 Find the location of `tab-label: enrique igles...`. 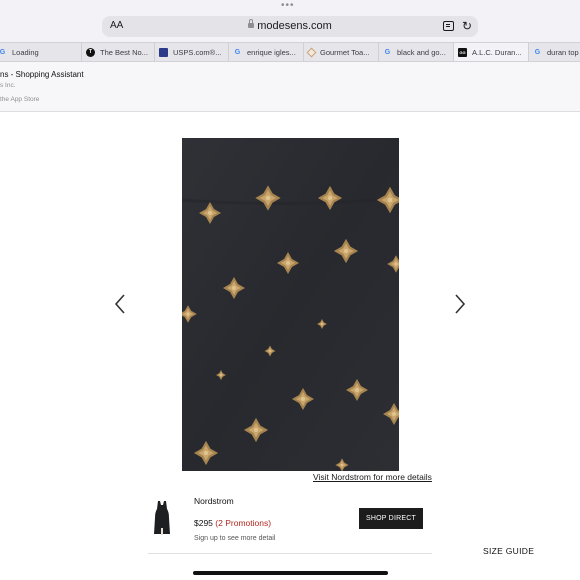

tab-label: enrique igles... is located at coordinates (271, 52).